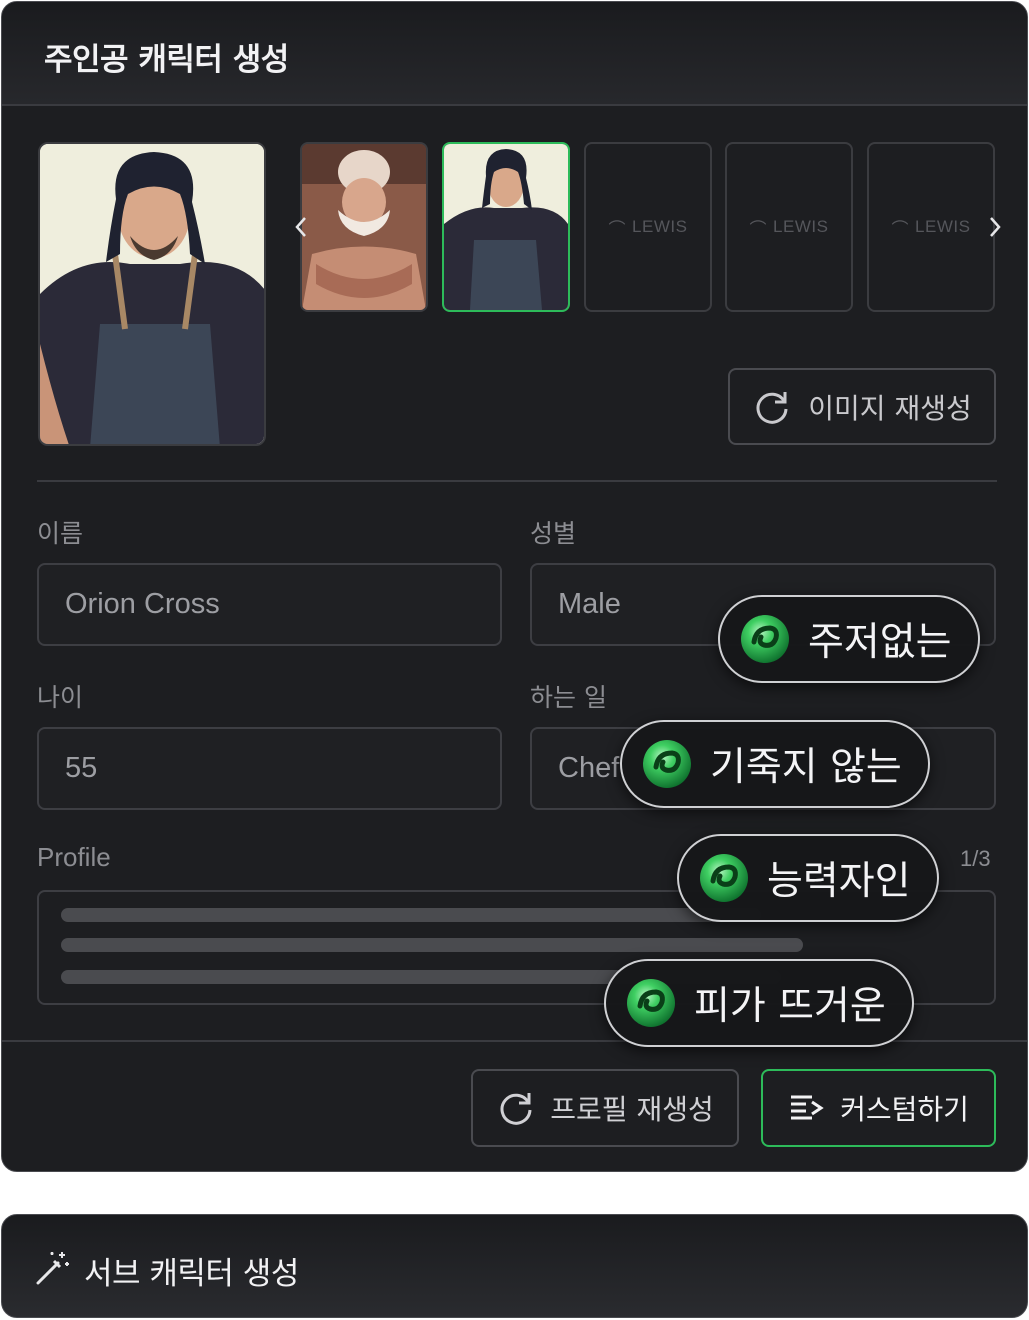 The width and height of the screenshot is (1029, 1320). Describe the element at coordinates (995, 227) in the screenshot. I see `chevron-right-icon` at that location.